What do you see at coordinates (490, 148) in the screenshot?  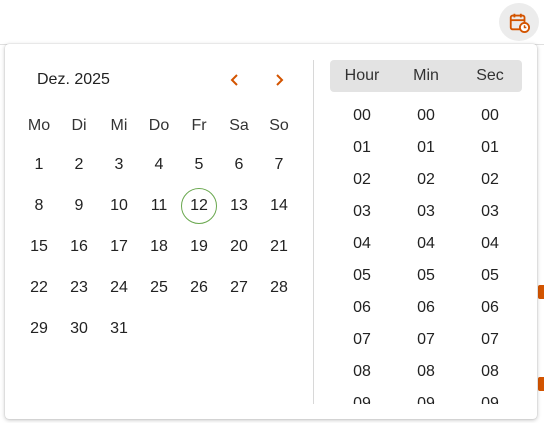 I see `second-option: 01` at bounding box center [490, 148].